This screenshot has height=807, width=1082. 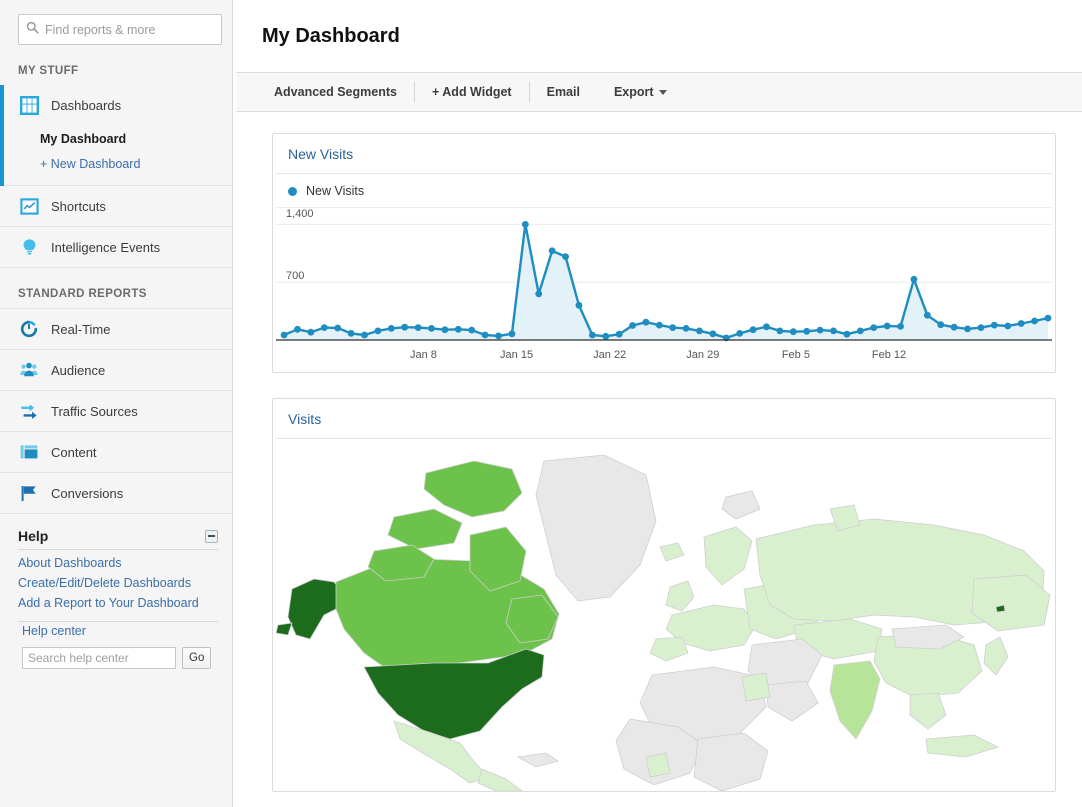 I want to click on y-axis-tick-700: 700, so click(x=295, y=276).